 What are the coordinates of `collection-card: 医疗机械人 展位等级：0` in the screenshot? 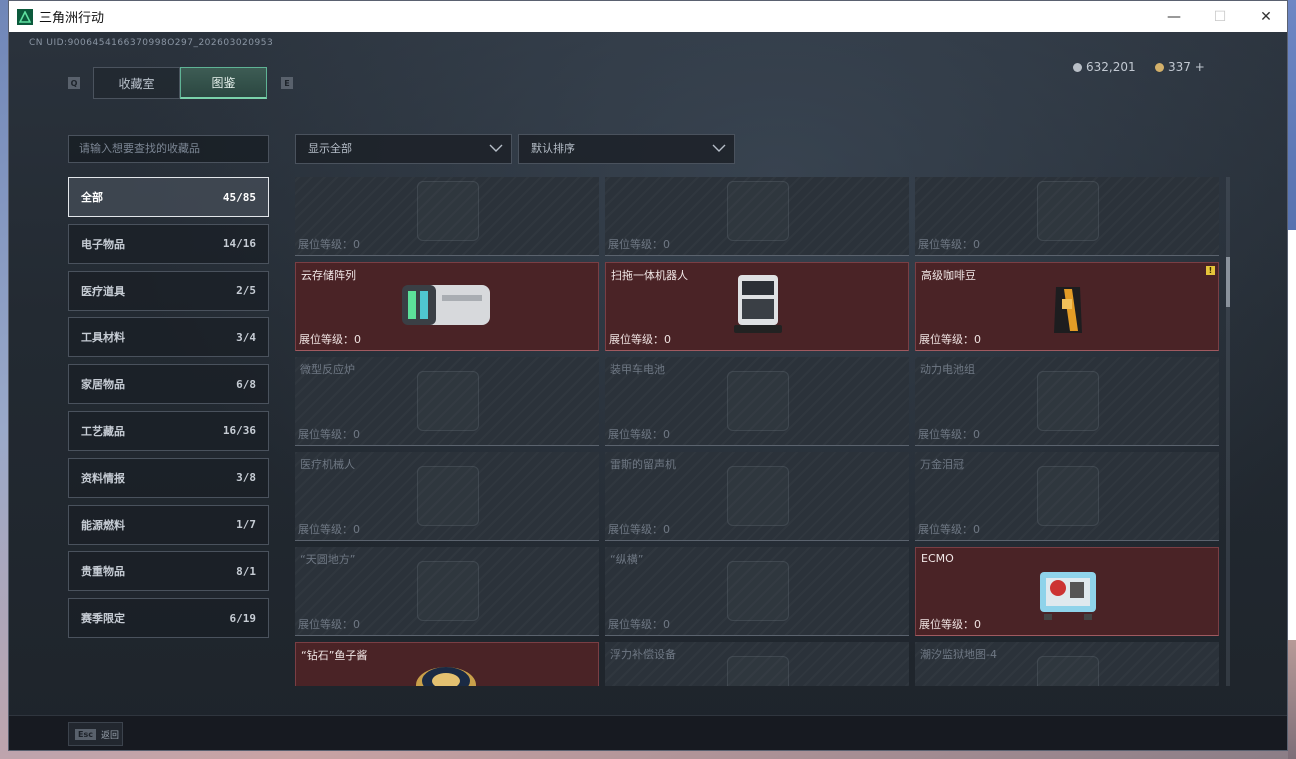 It's located at (447, 496).